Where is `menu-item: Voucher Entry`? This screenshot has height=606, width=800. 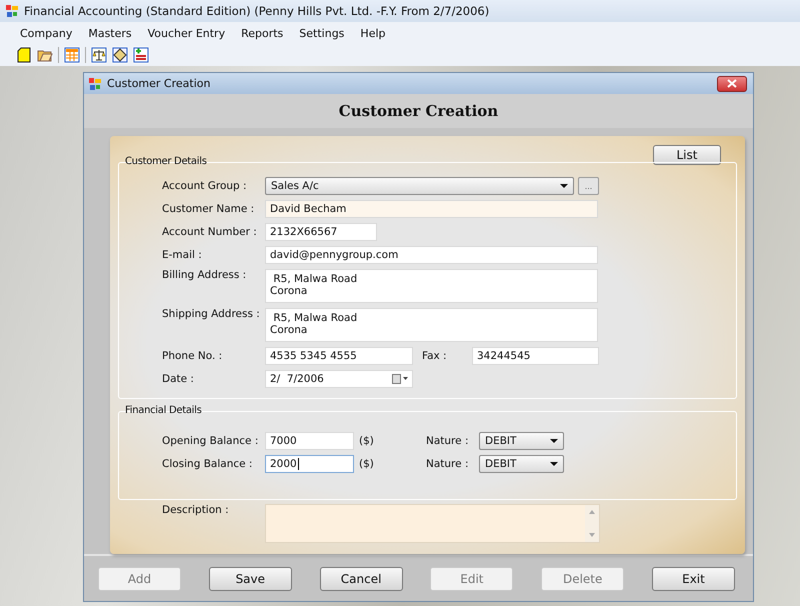 menu-item: Voucher Entry is located at coordinates (187, 33).